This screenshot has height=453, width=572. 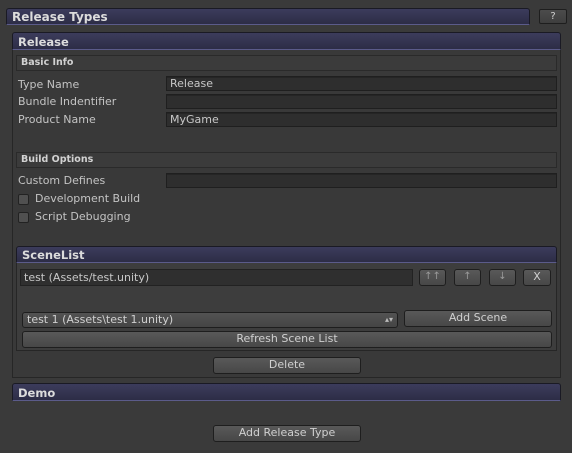 I want to click on refresh-scene-list-button: Refresh Scene List, so click(x=287, y=339).